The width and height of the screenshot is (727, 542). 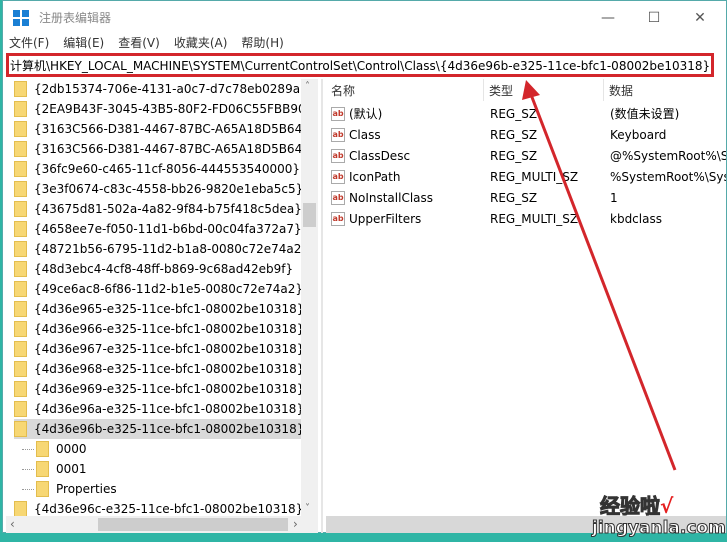 What do you see at coordinates (602, 281) in the screenshot?
I see `annotation-arrow` at bounding box center [602, 281].